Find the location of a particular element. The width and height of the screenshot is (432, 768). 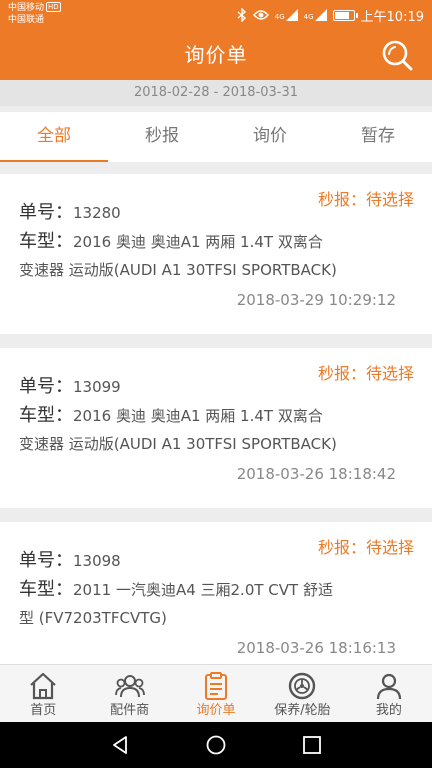

signal-icon-2: 4G is located at coordinates (315, 15).